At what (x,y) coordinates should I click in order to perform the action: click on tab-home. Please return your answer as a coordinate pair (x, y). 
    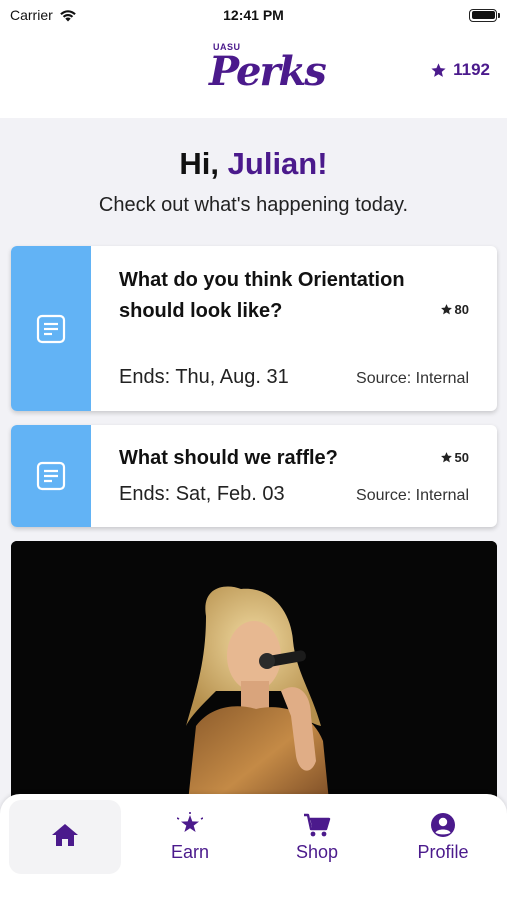
    Looking at the image, I should click on (65, 837).